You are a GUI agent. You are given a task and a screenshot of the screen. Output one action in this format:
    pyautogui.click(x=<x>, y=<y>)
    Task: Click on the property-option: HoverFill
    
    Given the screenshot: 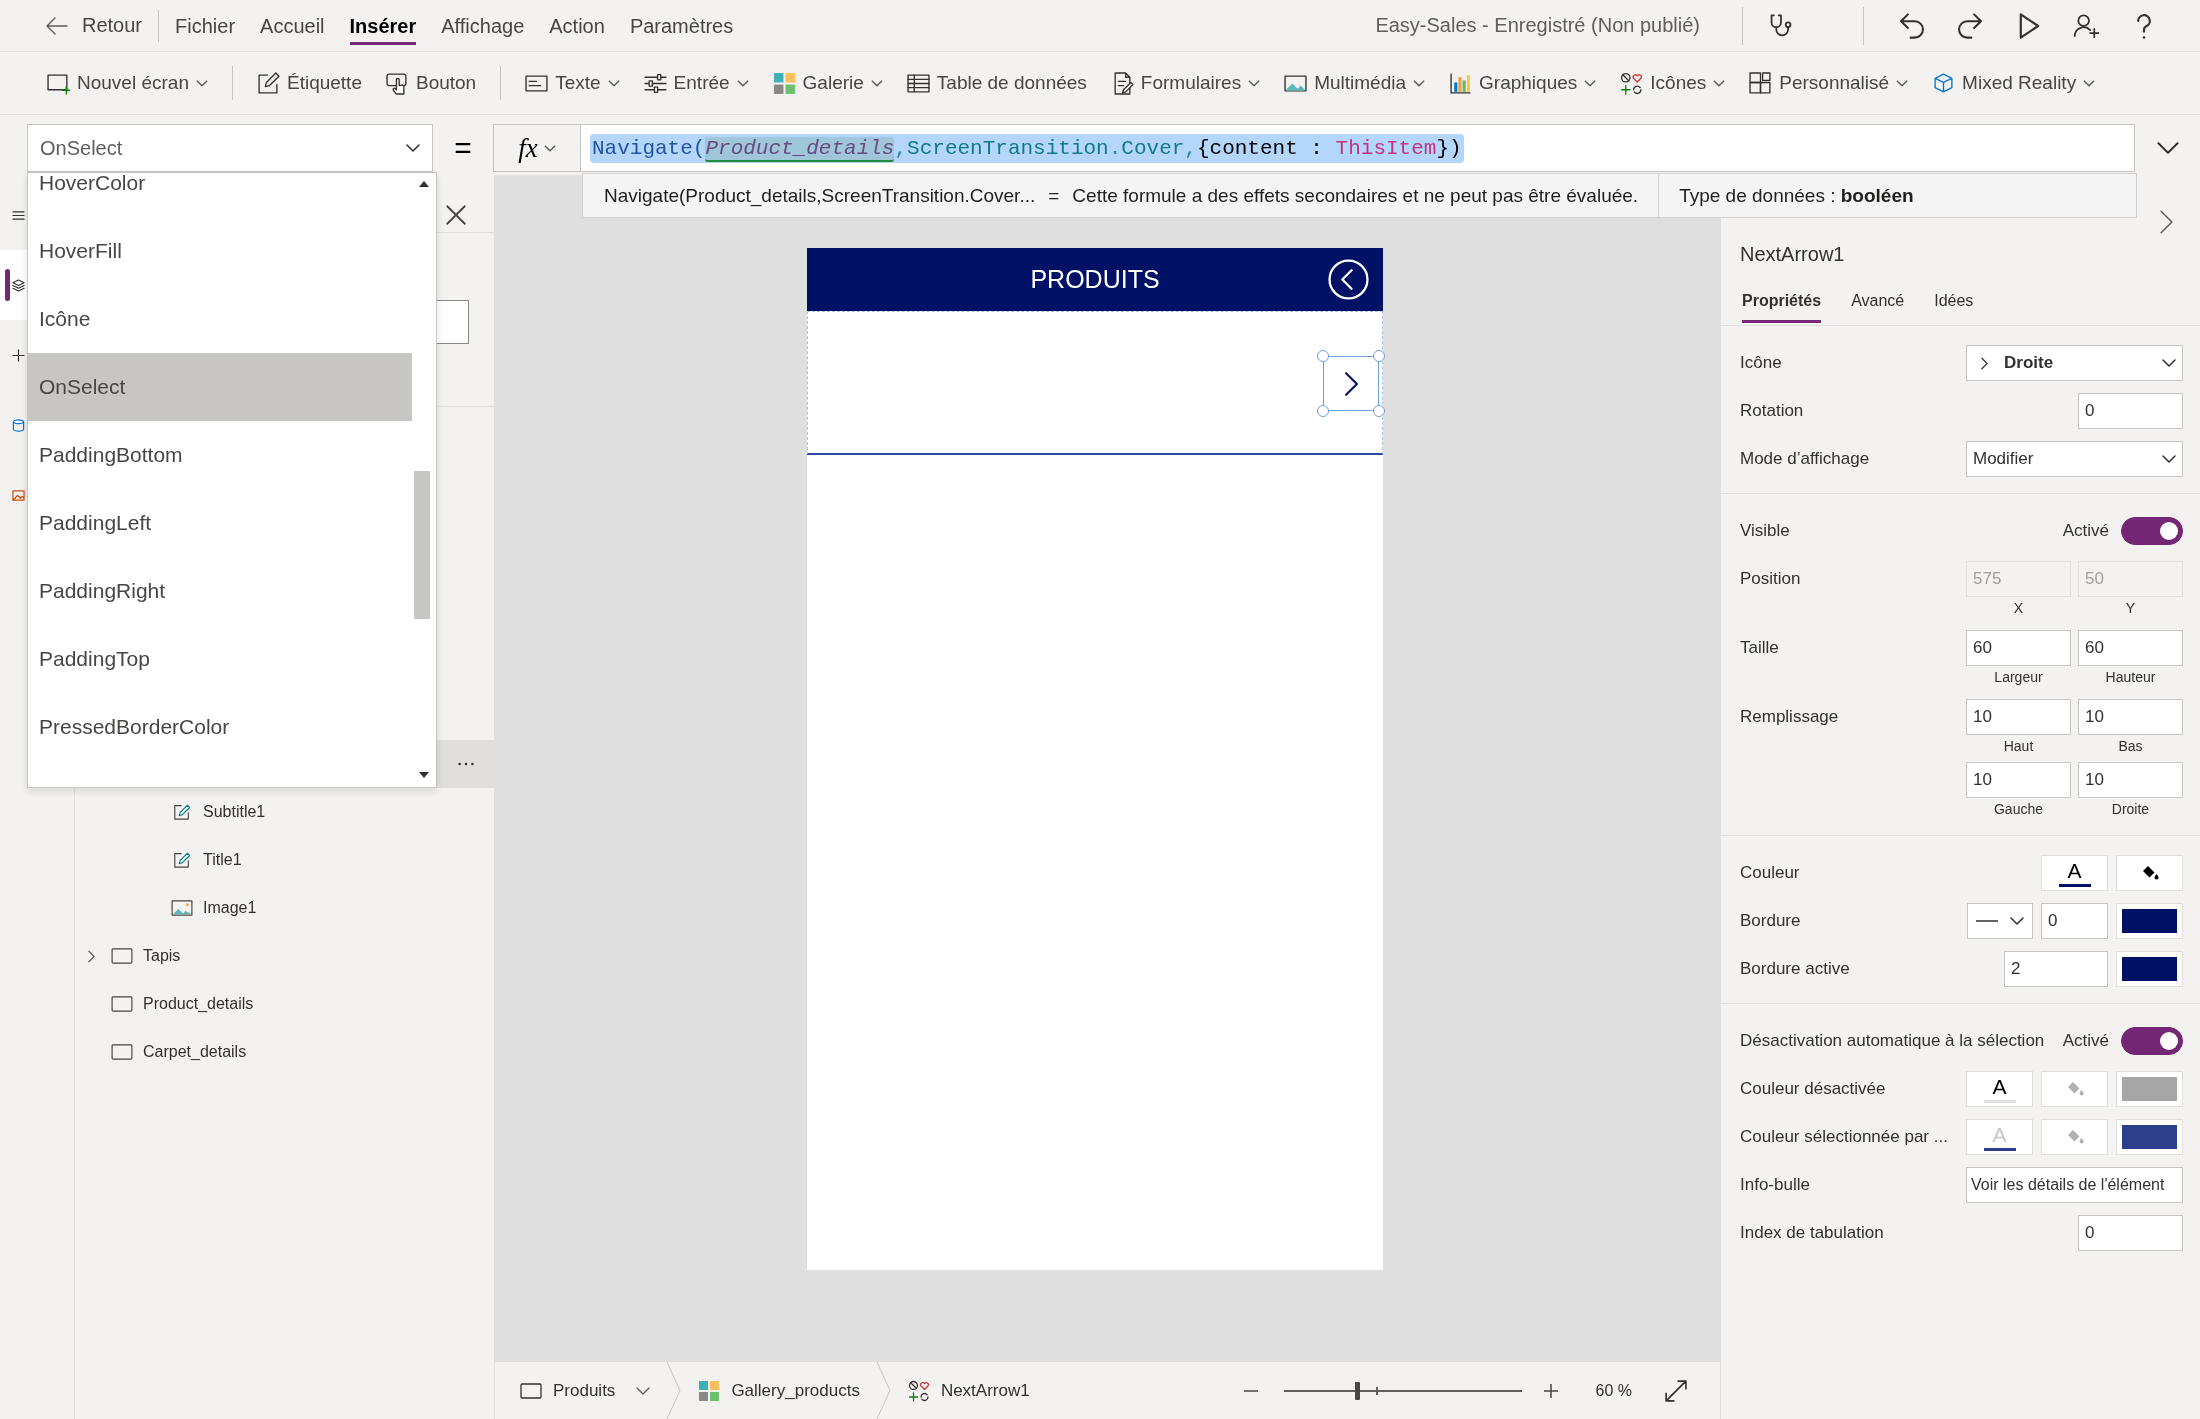 What is the action you would take?
    pyautogui.click(x=220, y=251)
    